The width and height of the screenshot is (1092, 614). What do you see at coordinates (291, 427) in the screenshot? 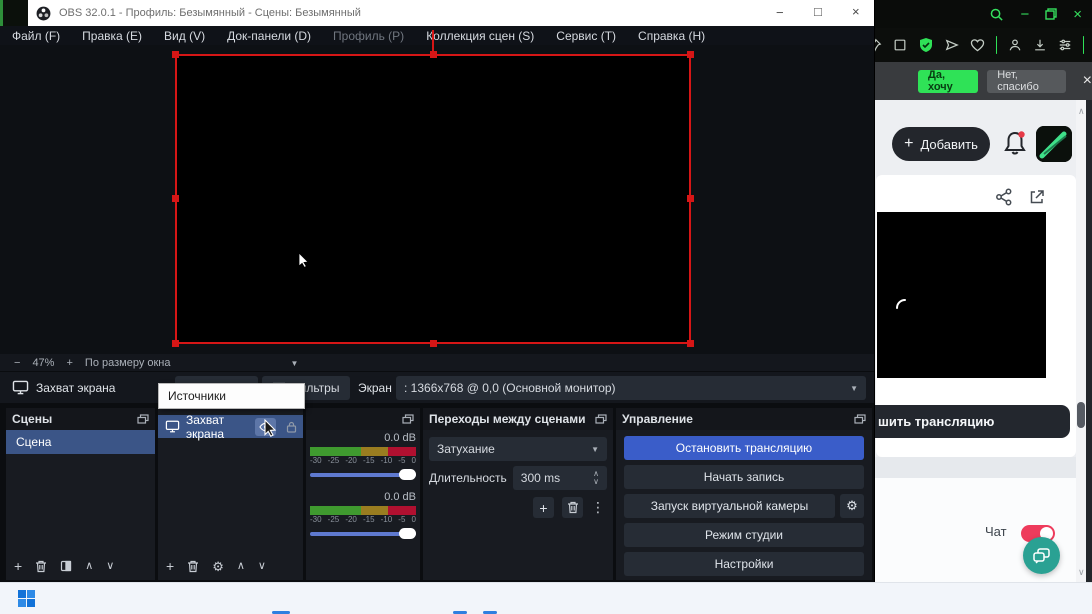
I see `source-lock-icon` at bounding box center [291, 427].